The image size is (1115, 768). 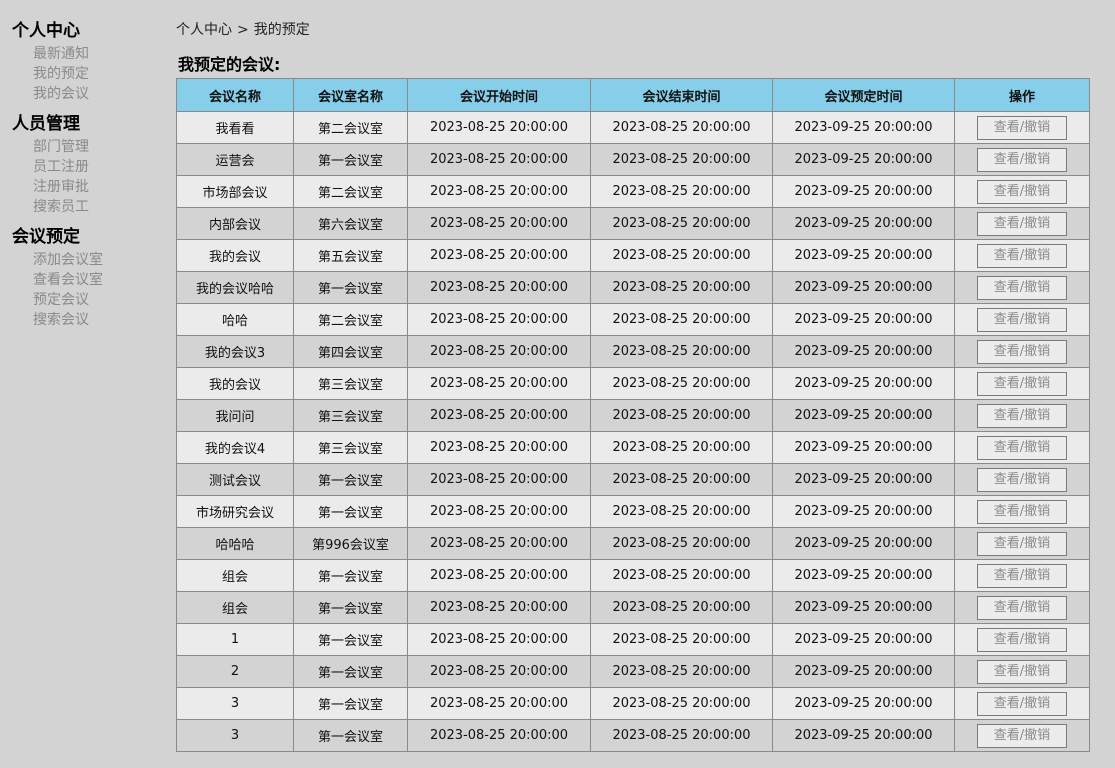 What do you see at coordinates (46, 124) in the screenshot?
I see `sidebar-group-title: 人员管理` at bounding box center [46, 124].